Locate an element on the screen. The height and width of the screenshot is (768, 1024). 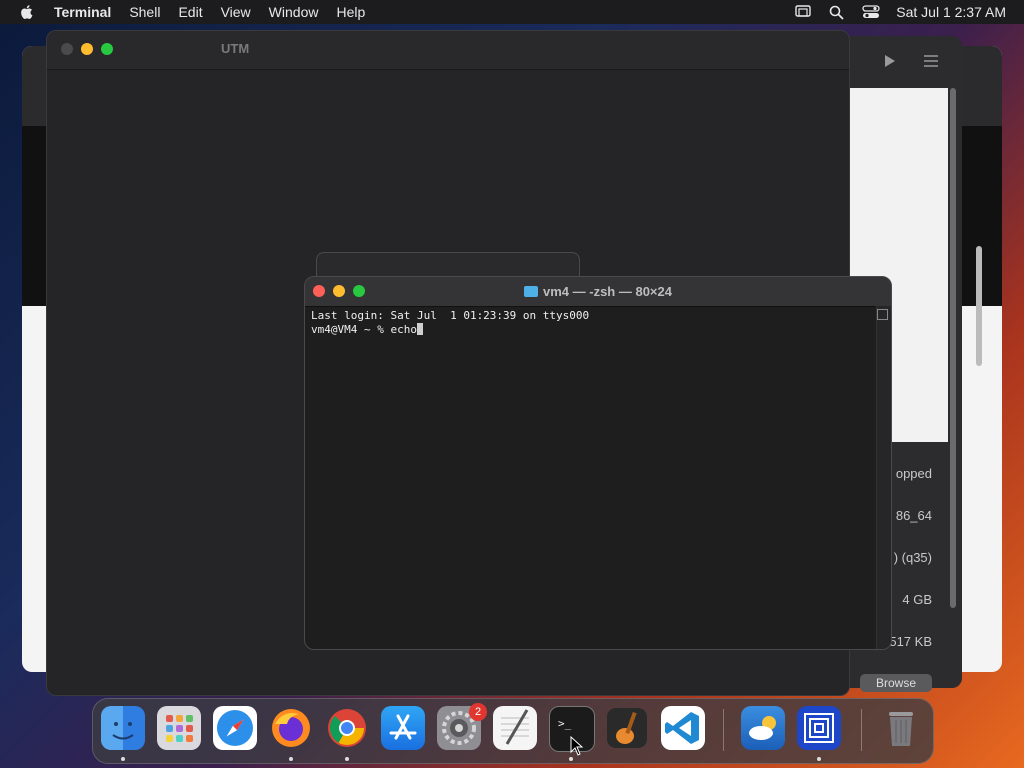
vm-architecture: 86_64 is located at coordinates (913, 515).